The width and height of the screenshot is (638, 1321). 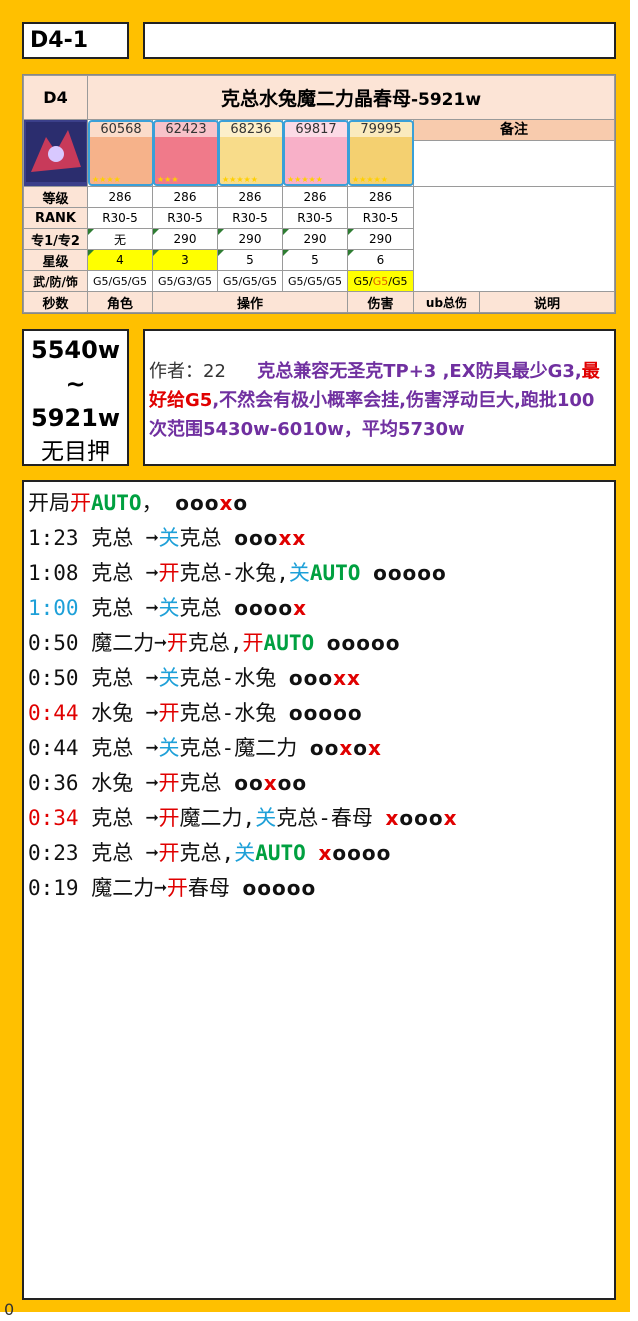 What do you see at coordinates (250, 153) in the screenshot?
I see `char-slot-3: 68236 ★★★★★` at bounding box center [250, 153].